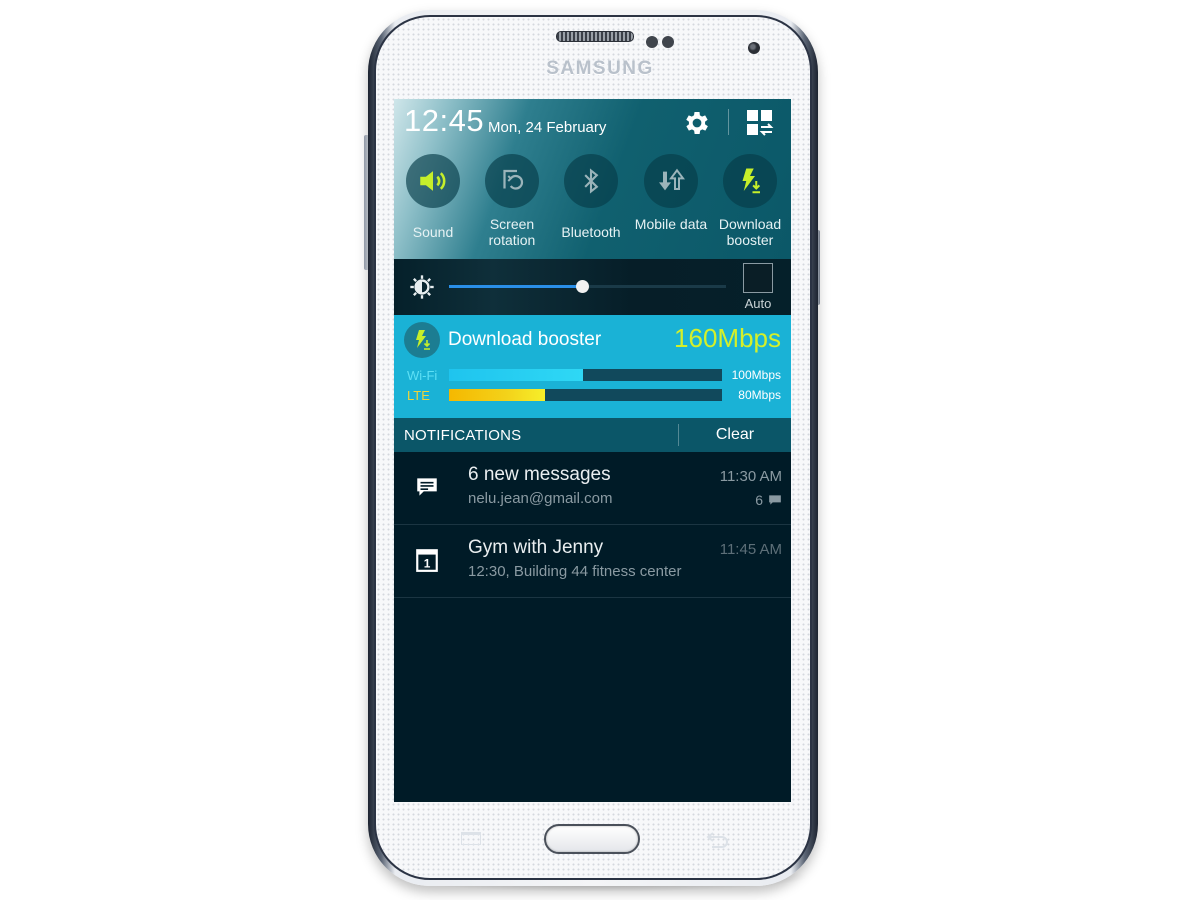 The height and width of the screenshot is (900, 1200). I want to click on count-value: 6, so click(759, 500).